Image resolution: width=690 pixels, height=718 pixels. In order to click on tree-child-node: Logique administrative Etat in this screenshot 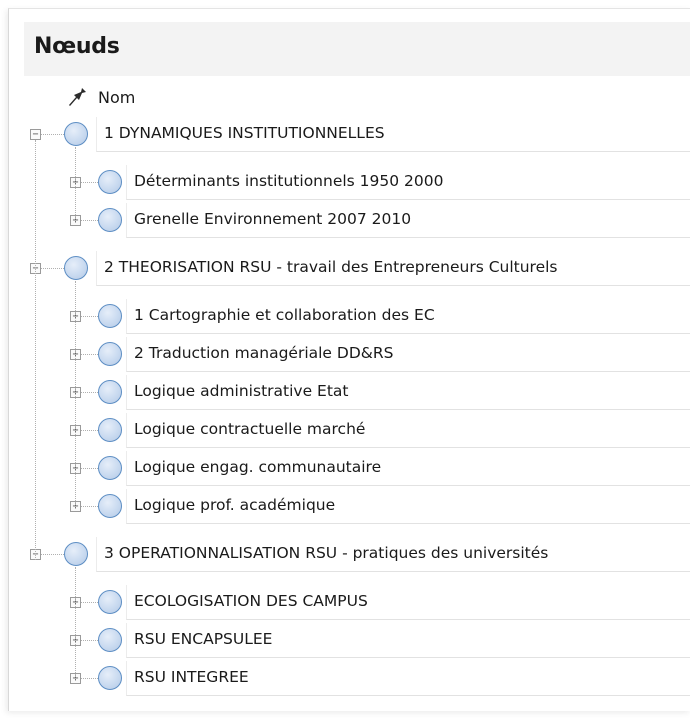, I will do `click(345, 392)`.